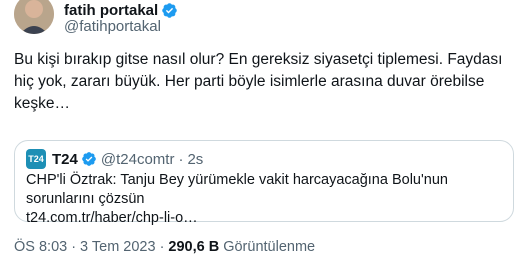  What do you see at coordinates (65, 159) in the screenshot?
I see `quoted-author-name: T24` at bounding box center [65, 159].